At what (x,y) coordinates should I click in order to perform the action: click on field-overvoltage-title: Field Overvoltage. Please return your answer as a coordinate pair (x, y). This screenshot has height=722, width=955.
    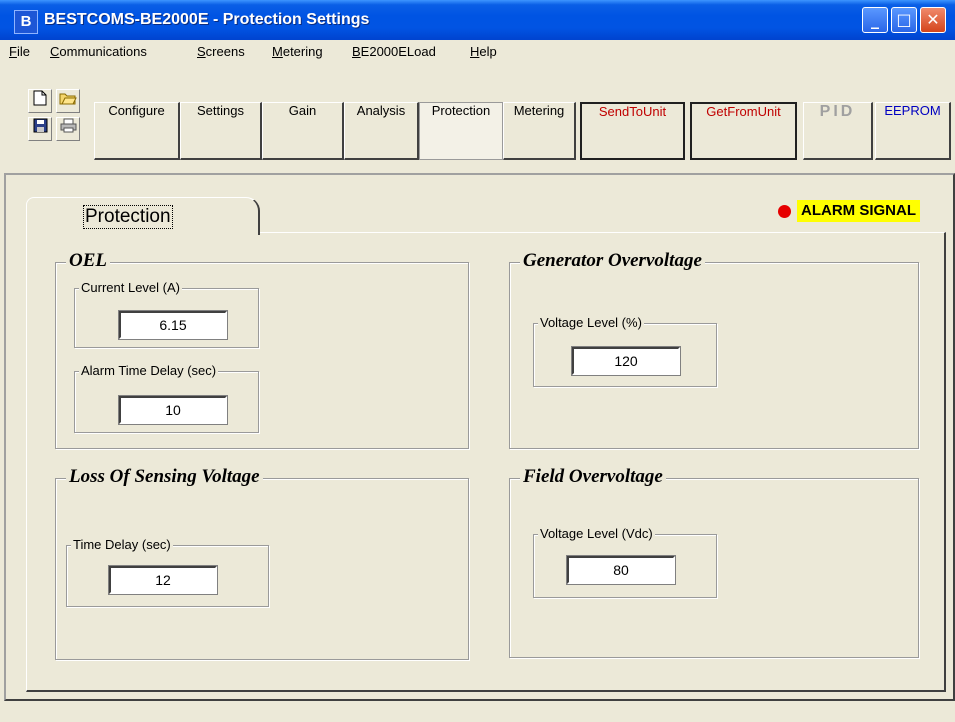
    Looking at the image, I should click on (593, 477).